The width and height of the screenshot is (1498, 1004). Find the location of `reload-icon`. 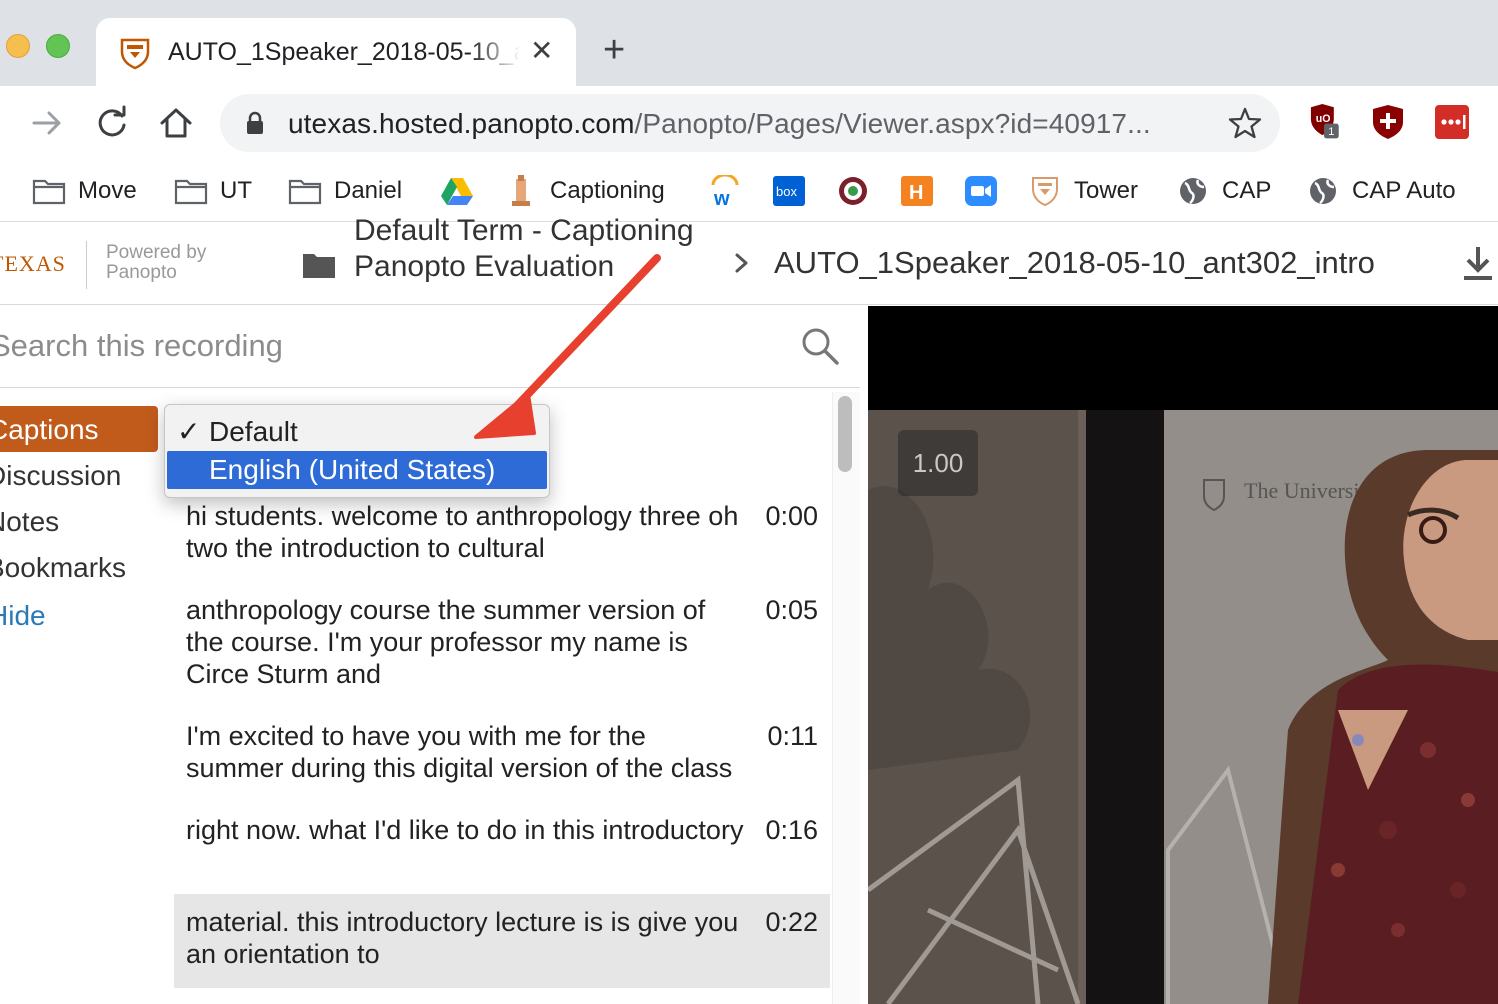

reload-icon is located at coordinates (112, 123).